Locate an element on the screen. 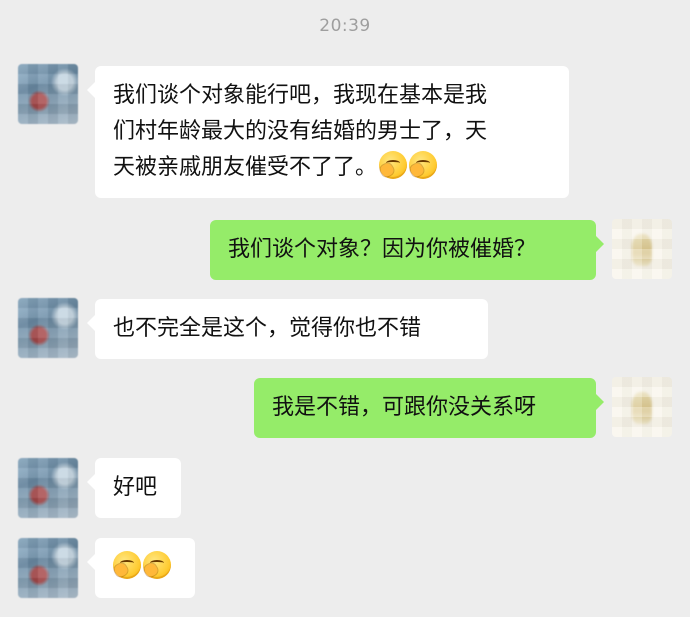 The image size is (690, 617). message-emojis is located at coordinates (145, 568).